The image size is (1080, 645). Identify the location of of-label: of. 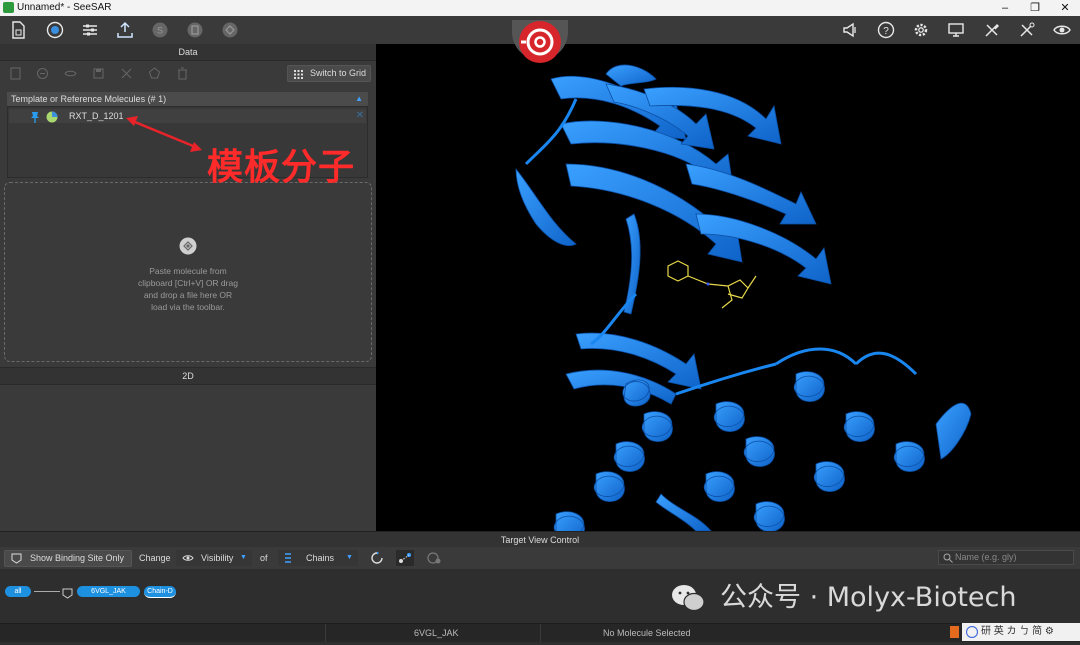
(264, 558).